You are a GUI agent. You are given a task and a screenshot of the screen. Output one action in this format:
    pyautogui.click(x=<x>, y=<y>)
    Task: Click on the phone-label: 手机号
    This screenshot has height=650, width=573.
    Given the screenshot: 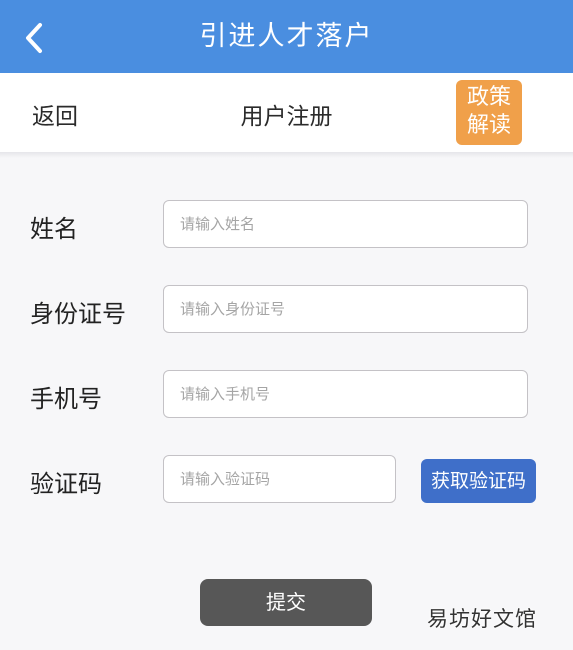 What is the action you would take?
    pyautogui.click(x=66, y=399)
    